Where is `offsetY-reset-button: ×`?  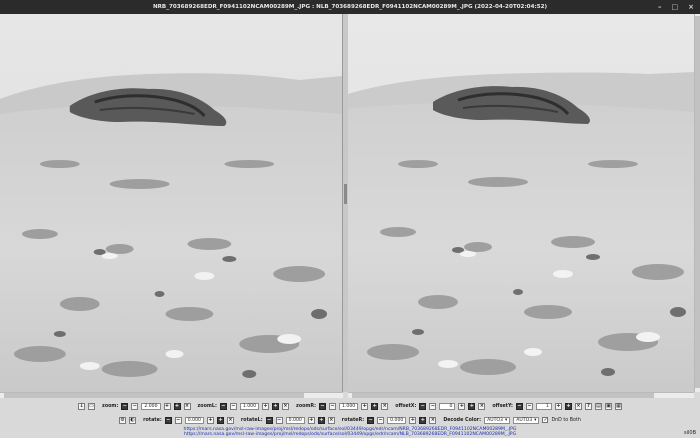
offsetY-reset-button: × is located at coordinates (578, 406).